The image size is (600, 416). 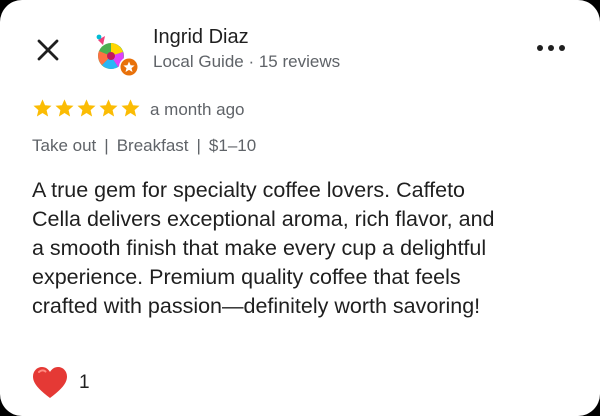 I want to click on tag-price: $1–10, so click(x=232, y=145).